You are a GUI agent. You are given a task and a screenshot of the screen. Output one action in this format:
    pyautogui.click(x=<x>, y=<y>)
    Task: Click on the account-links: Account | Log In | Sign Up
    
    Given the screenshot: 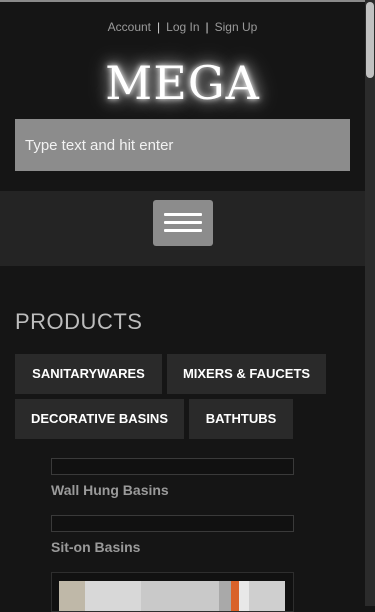 What is the action you would take?
    pyautogui.click(x=182, y=27)
    